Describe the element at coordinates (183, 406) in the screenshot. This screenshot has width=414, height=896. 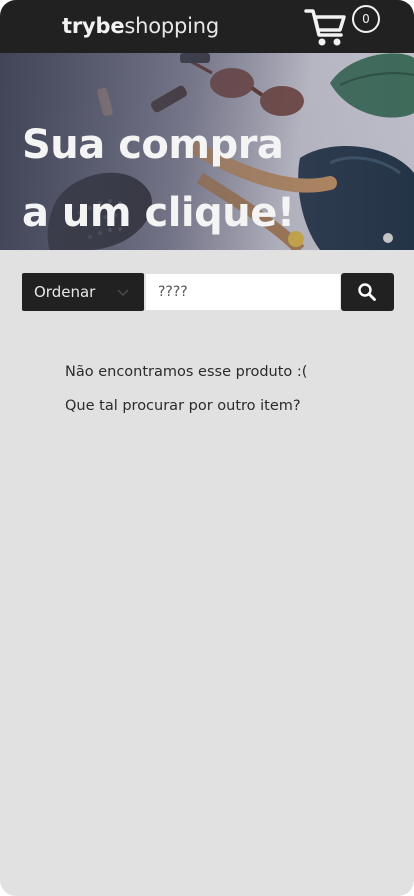
I see `empty-result-suggestion: Que tal procurar por outro item?` at that location.